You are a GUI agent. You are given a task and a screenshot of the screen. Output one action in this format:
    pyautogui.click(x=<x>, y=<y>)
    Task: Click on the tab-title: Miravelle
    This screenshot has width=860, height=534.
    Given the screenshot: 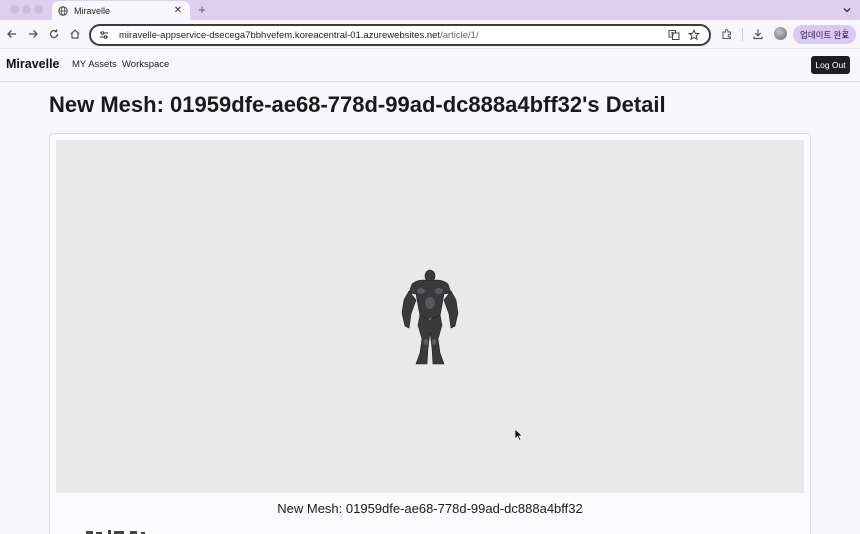 What is the action you would take?
    pyautogui.click(x=92, y=10)
    